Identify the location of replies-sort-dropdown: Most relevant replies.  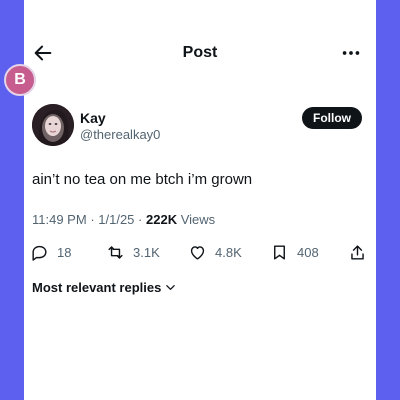
(104, 287).